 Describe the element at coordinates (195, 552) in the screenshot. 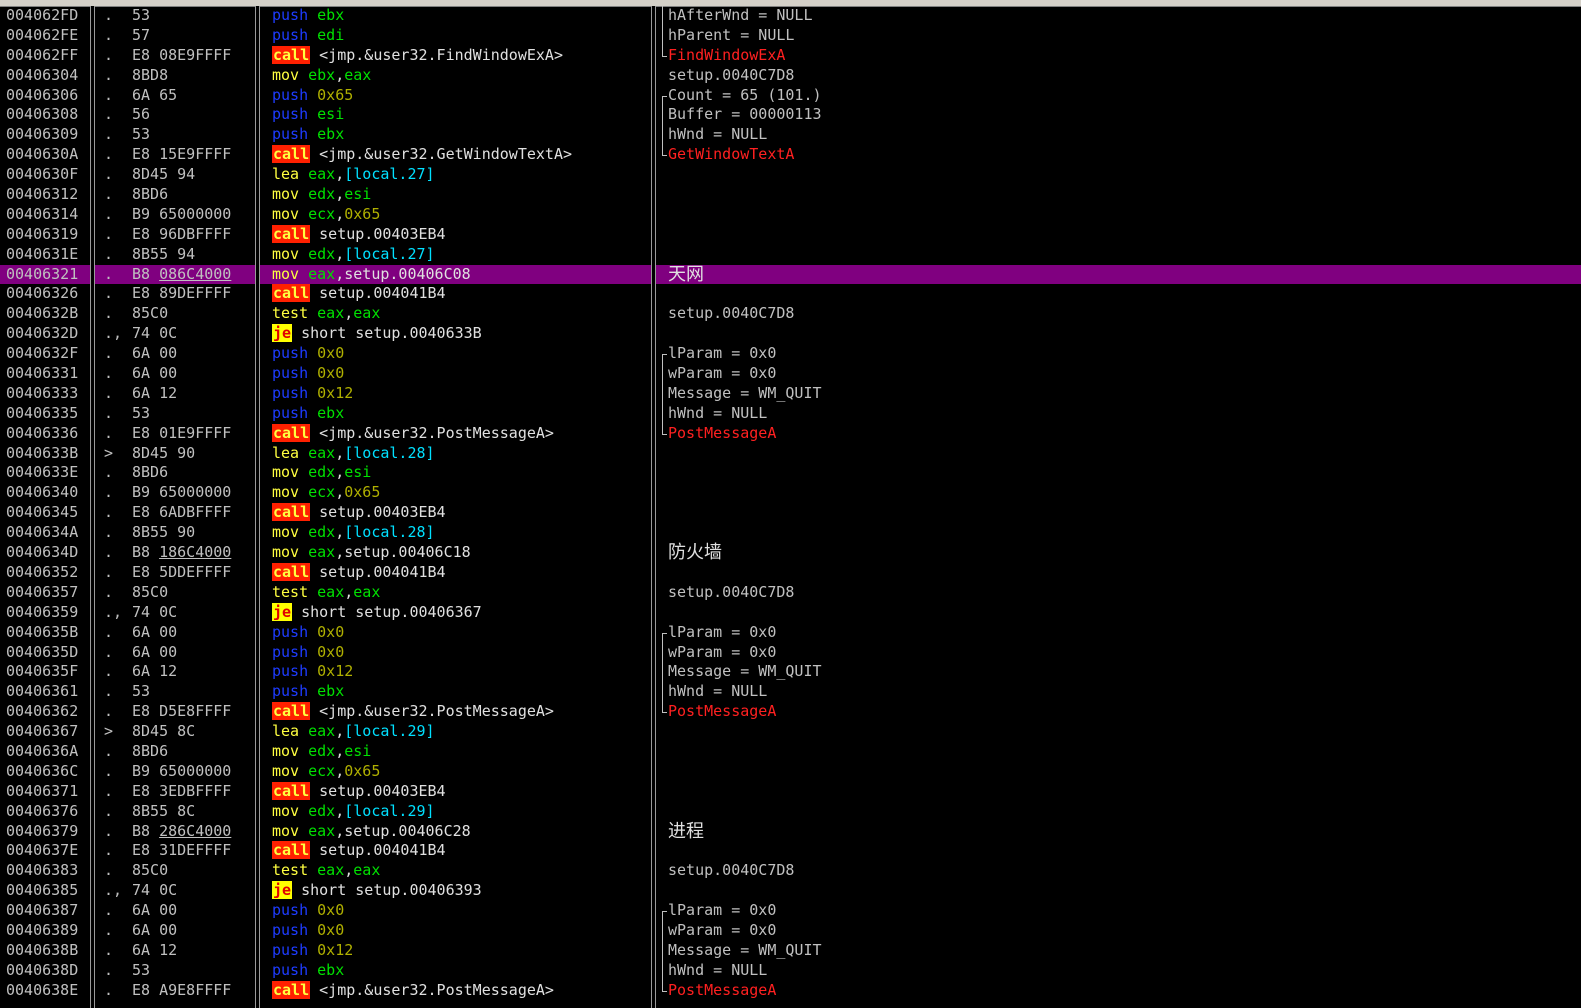

I see `hex-address-ref: 186C4000` at that location.